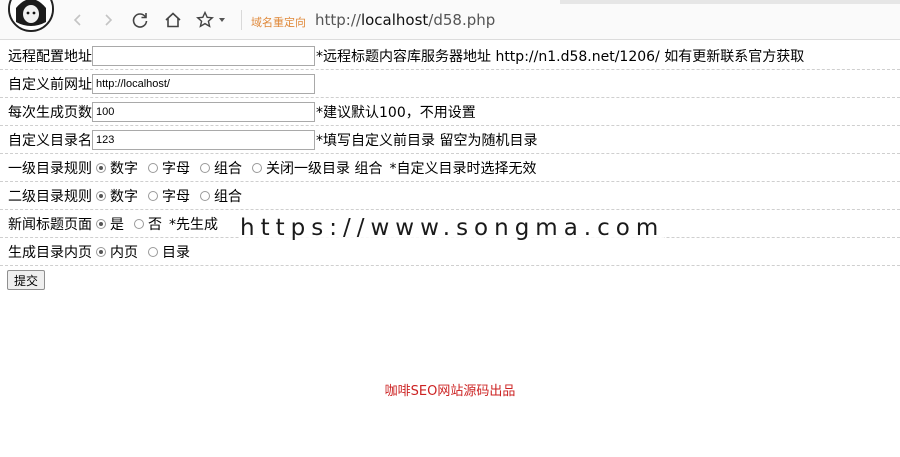  Describe the element at coordinates (203, 111) in the screenshot. I see `pages-input` at that location.